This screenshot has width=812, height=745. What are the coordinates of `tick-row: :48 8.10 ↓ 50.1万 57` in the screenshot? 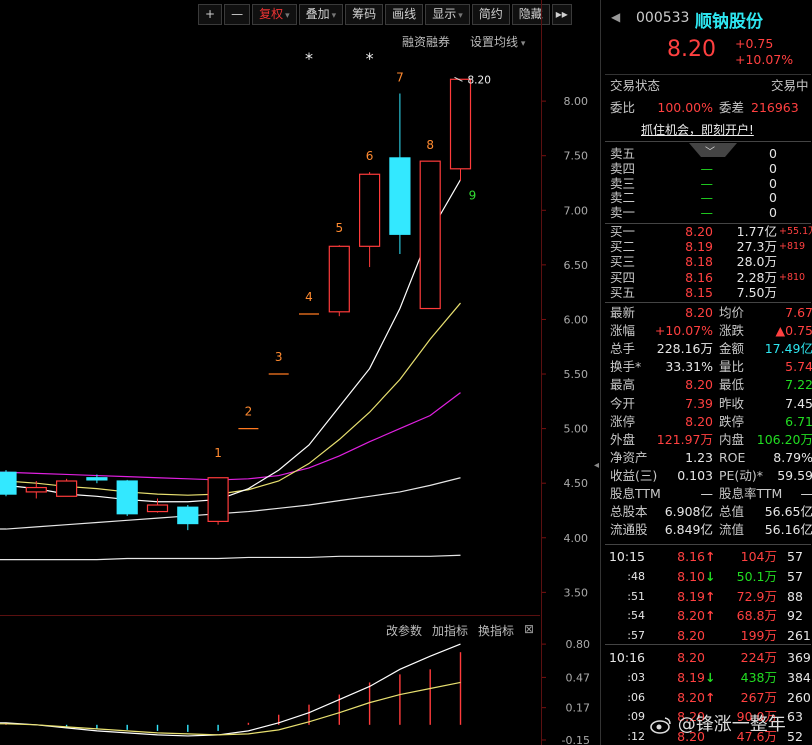 It's located at (706, 577).